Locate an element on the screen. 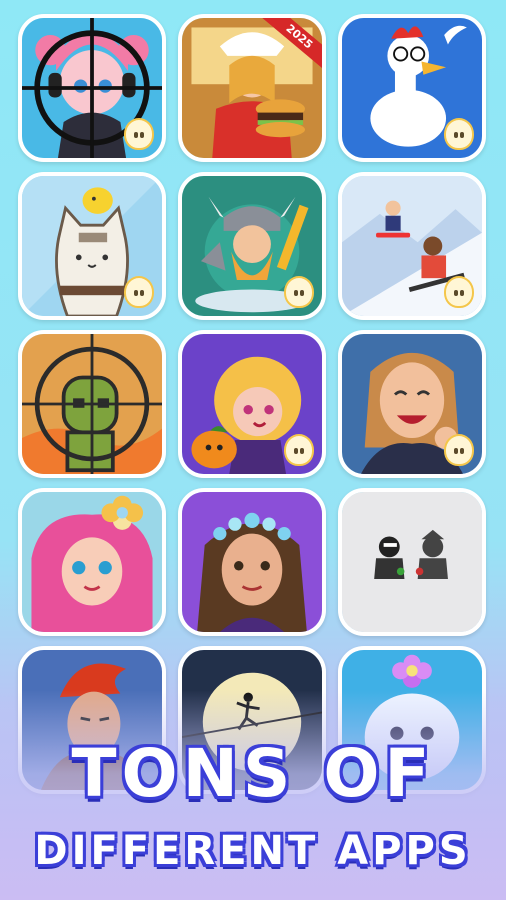 This screenshot has width=506, height=900. ninja-duo-icon is located at coordinates (412, 562).